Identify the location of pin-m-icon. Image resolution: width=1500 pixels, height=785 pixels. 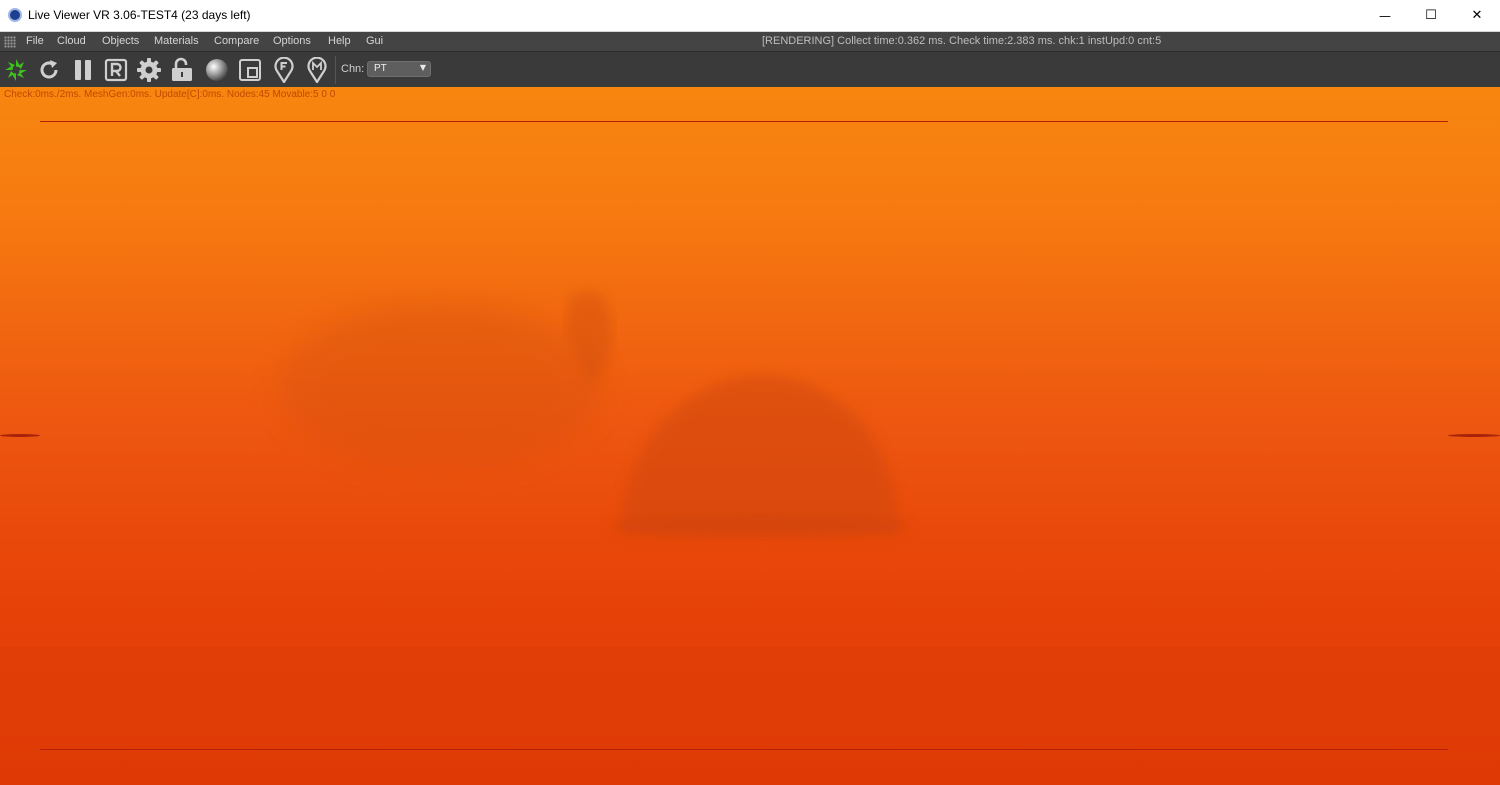
(317, 70).